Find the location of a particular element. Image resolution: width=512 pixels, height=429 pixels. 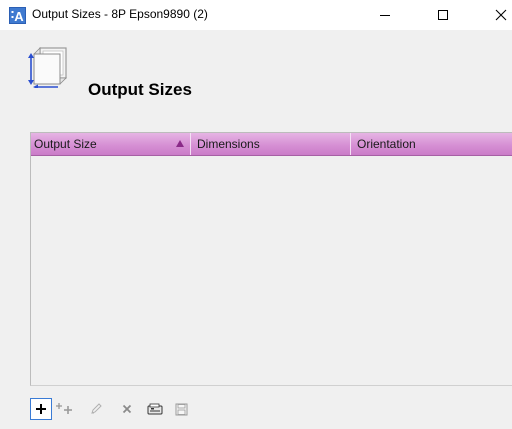

add-multiple-icon is located at coordinates (64, 408).